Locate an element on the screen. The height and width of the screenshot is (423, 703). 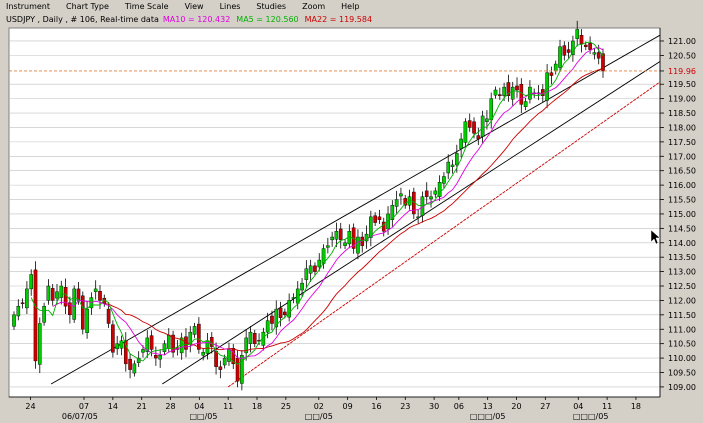
ma22-label: MA22 = 119.584 is located at coordinates (338, 19).